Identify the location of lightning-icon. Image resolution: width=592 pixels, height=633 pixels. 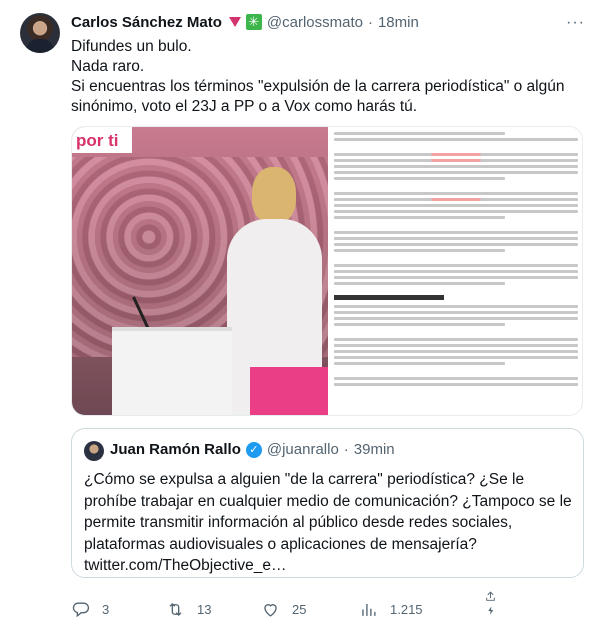
(490, 610).